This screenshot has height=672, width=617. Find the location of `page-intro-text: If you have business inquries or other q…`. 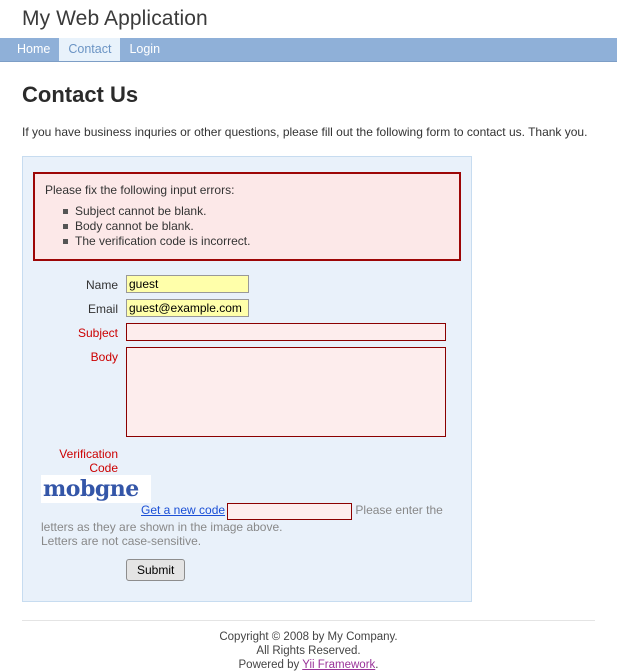

page-intro-text: If you have business inquries or other q… is located at coordinates (305, 132).